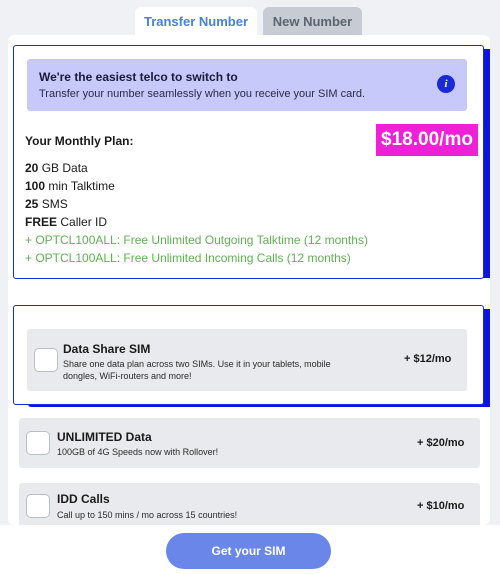 Image resolution: width=500 pixels, height=574 pixels. Describe the element at coordinates (196, 222) in the screenshot. I see `feature-caller-id: FREE Caller ID` at that location.